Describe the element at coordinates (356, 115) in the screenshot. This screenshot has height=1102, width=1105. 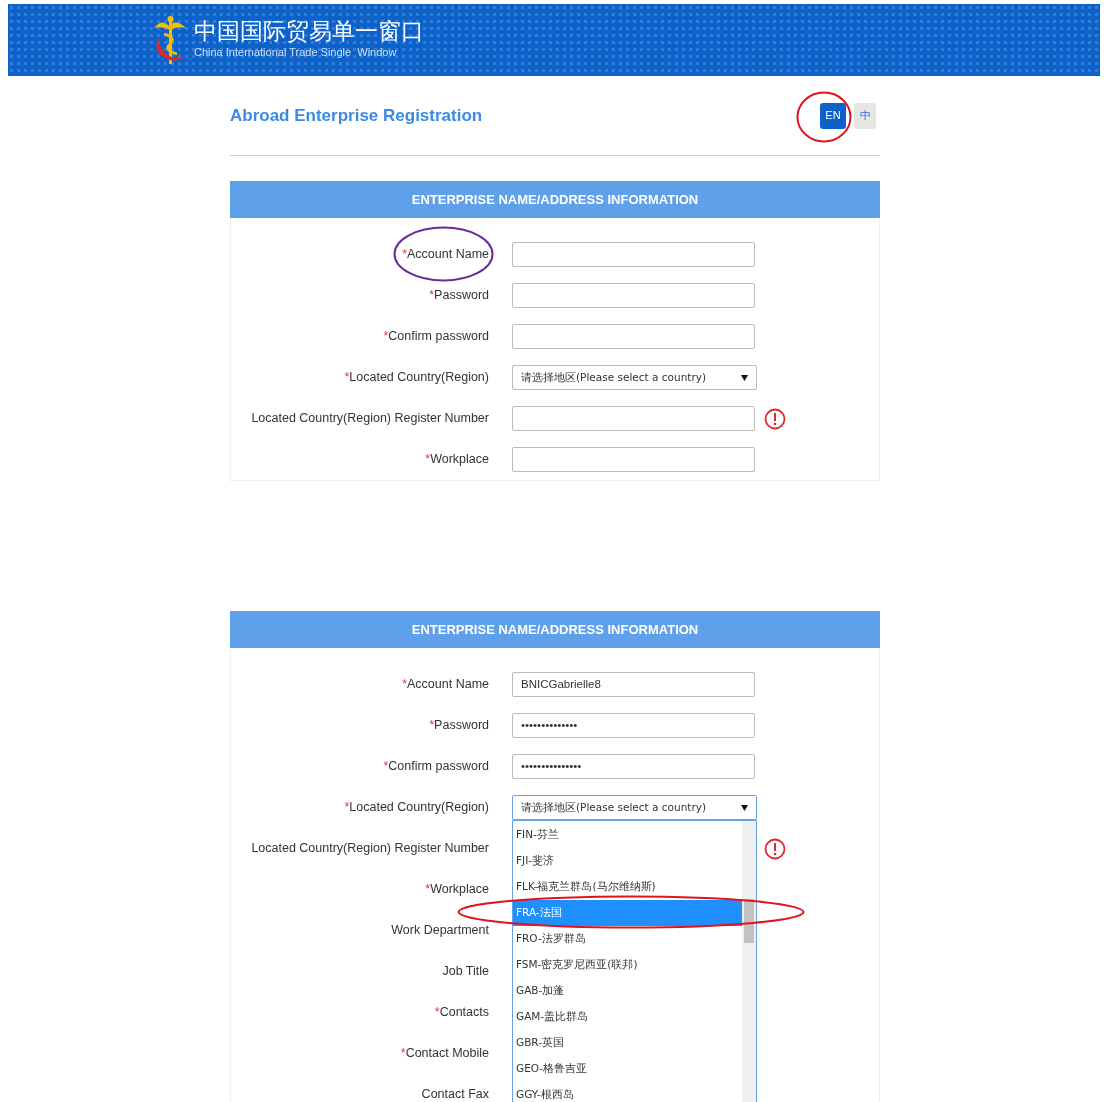
I see `page-title: Abroad Enterprise Registration` at that location.